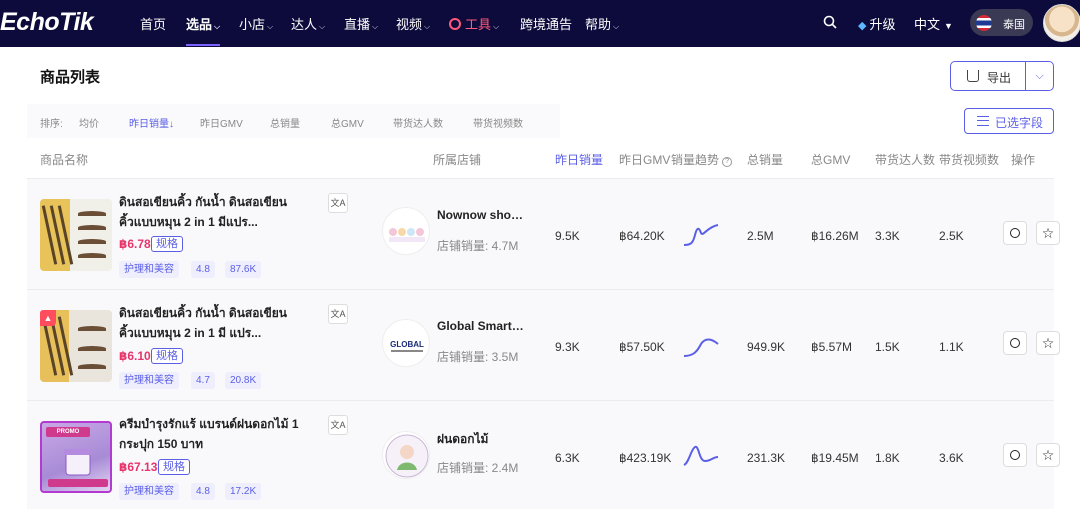 This screenshot has height=509, width=1080. I want to click on col-actions: 操作, so click(1023, 160).